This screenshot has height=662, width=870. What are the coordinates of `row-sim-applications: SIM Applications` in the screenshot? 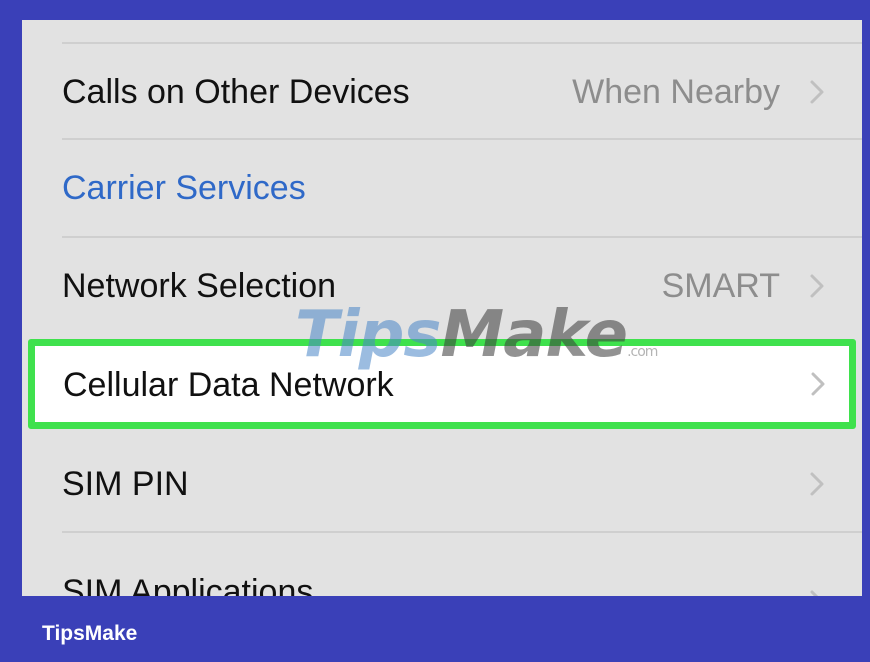 It's located at (442, 564).